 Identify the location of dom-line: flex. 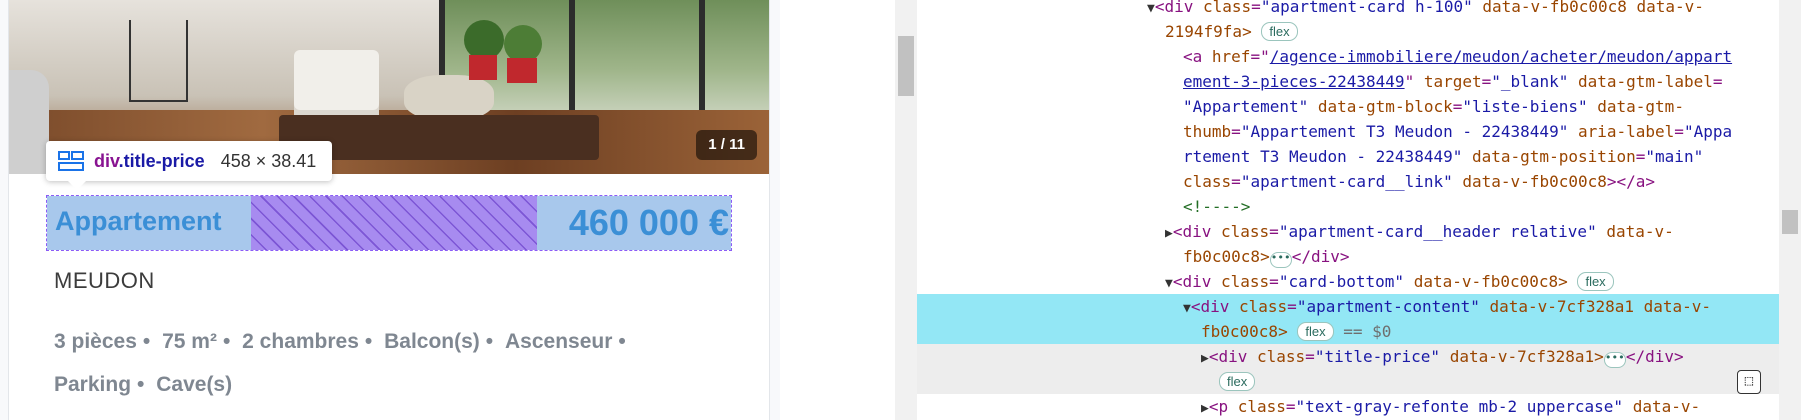
(1237, 382).